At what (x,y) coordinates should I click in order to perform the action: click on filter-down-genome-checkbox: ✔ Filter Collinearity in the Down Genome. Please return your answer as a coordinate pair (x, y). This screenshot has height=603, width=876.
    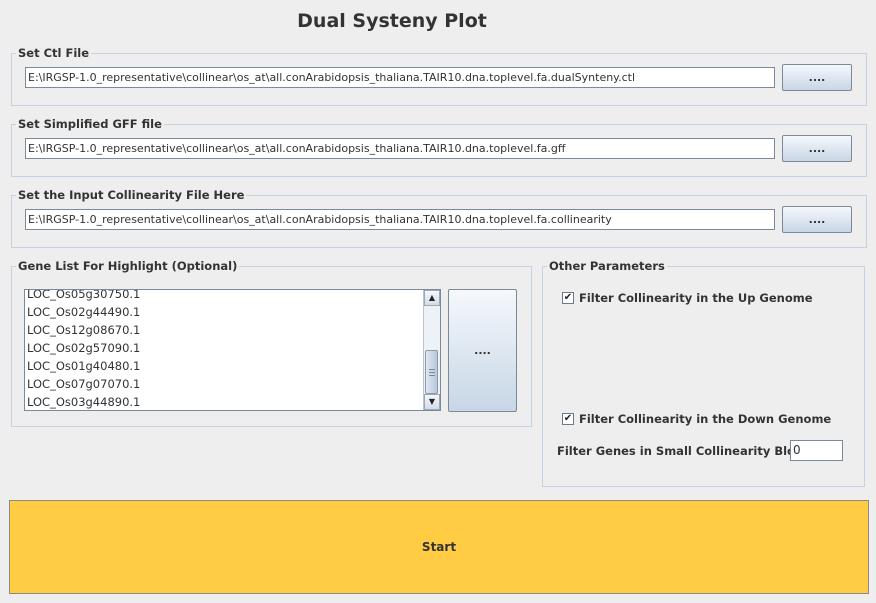
    Looking at the image, I should click on (696, 419).